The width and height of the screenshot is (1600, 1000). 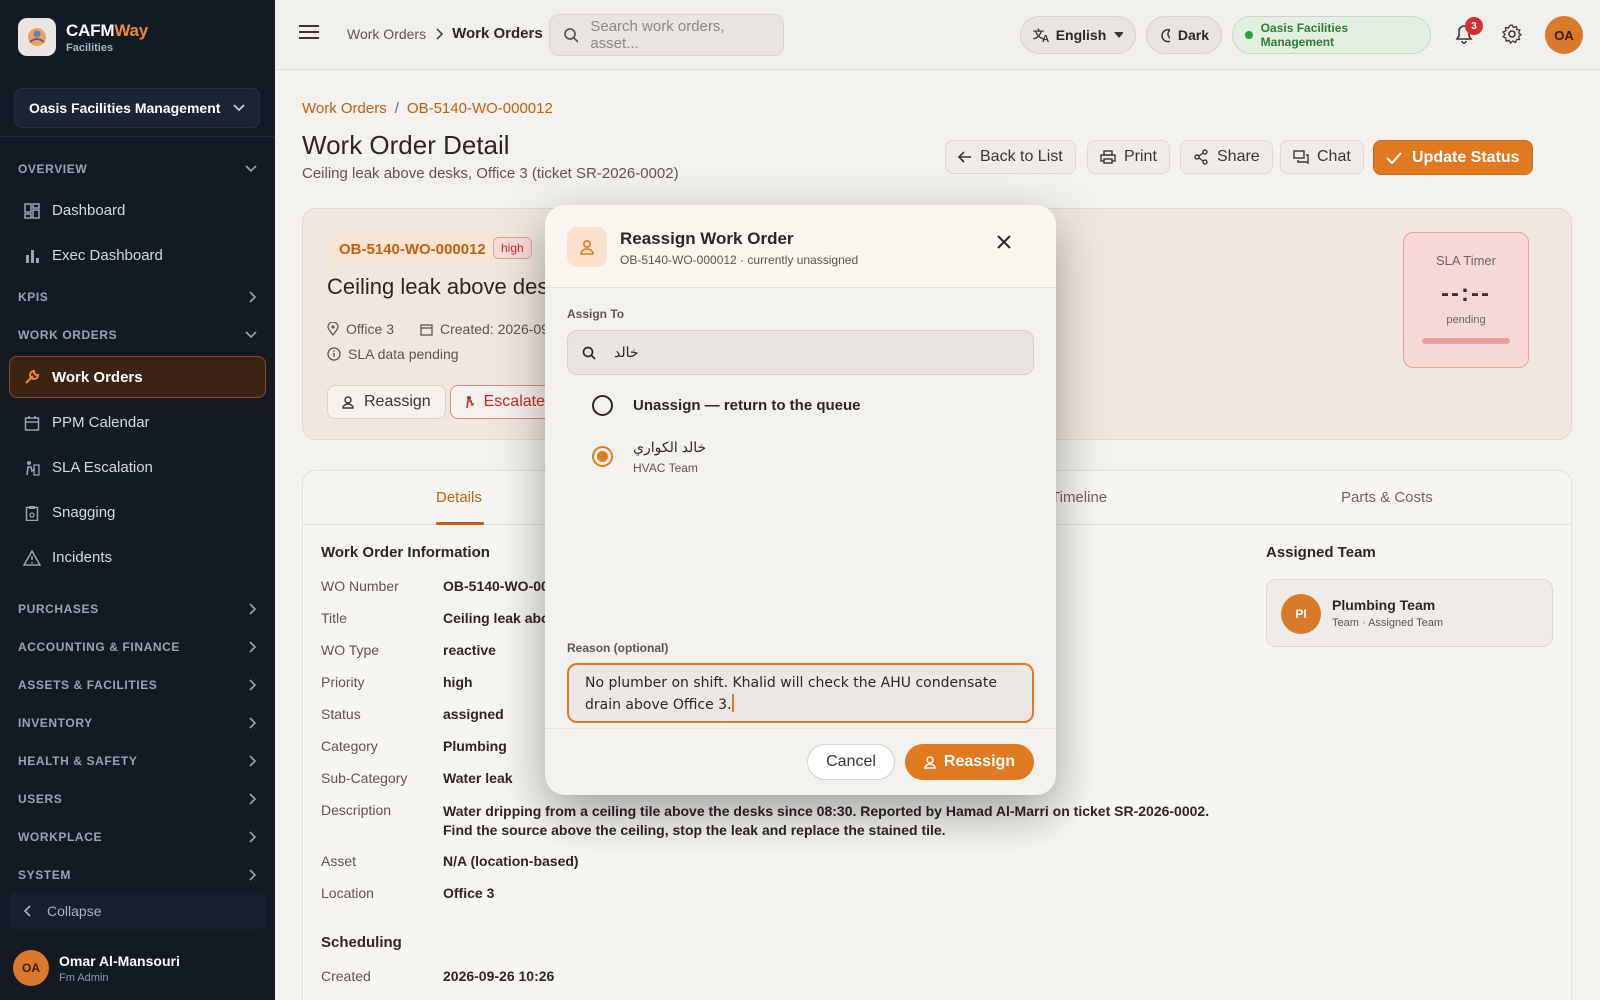 What do you see at coordinates (665, 468) in the screenshot?
I see `option-assignee-team: HVAC Team` at bounding box center [665, 468].